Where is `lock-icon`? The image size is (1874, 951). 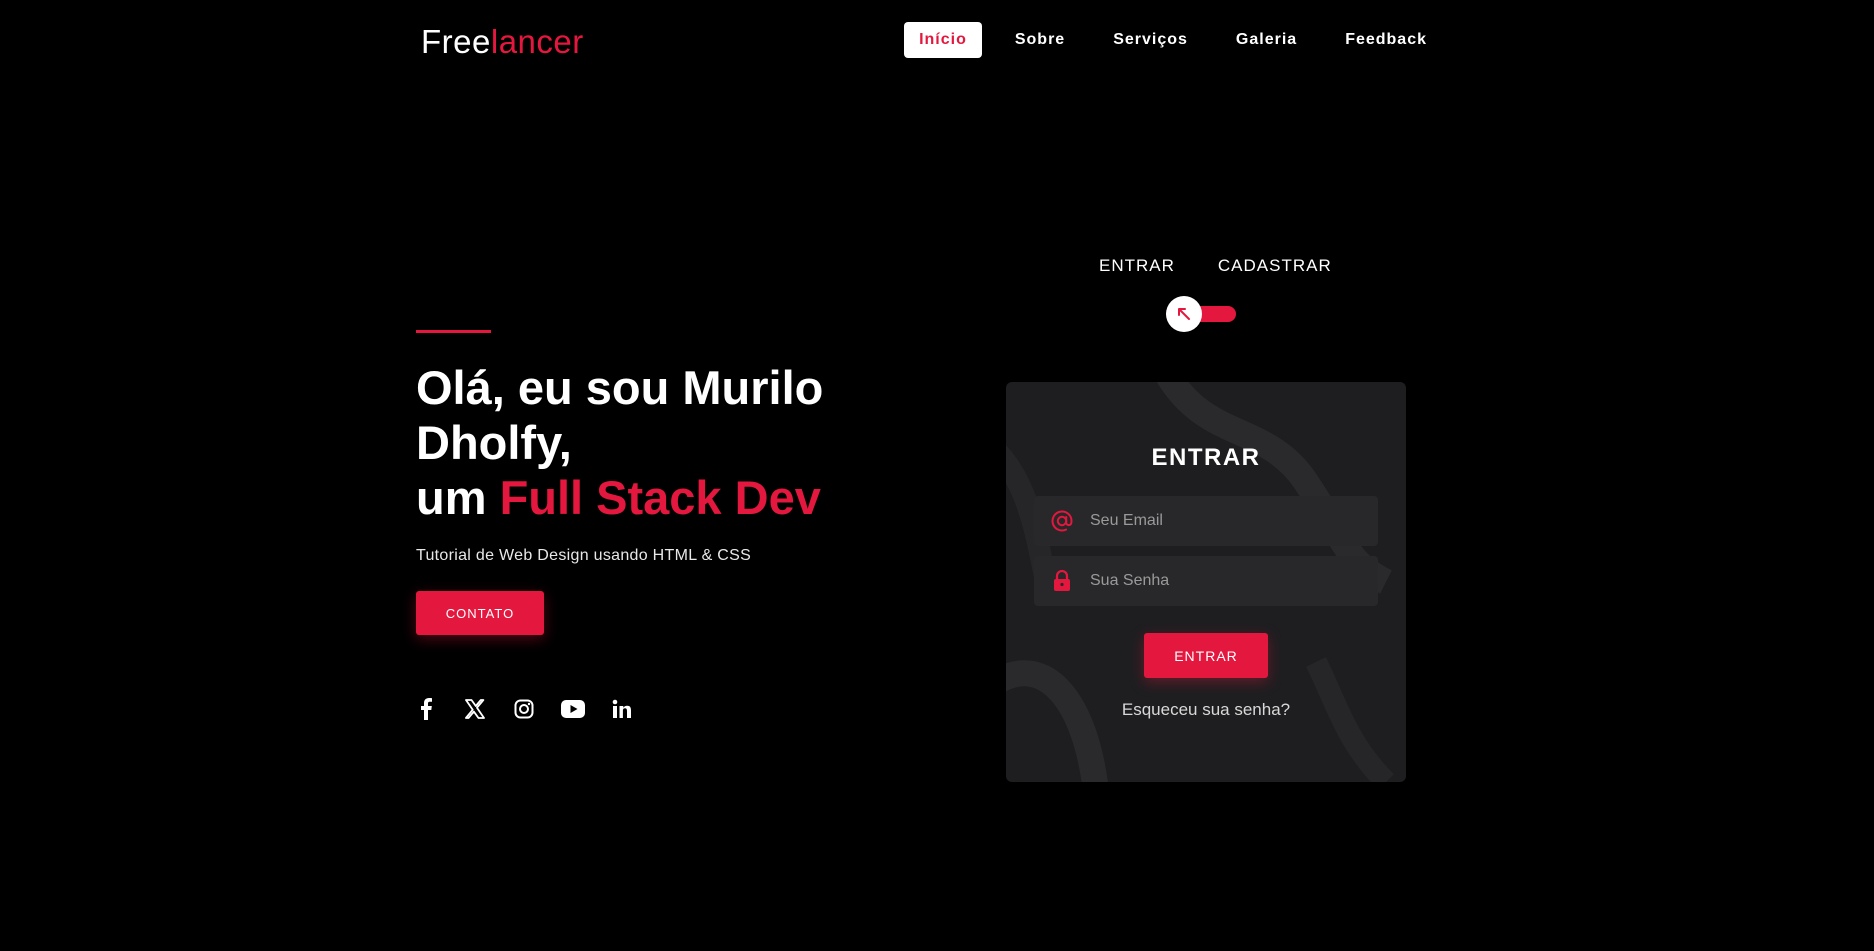
lock-icon is located at coordinates (1062, 581).